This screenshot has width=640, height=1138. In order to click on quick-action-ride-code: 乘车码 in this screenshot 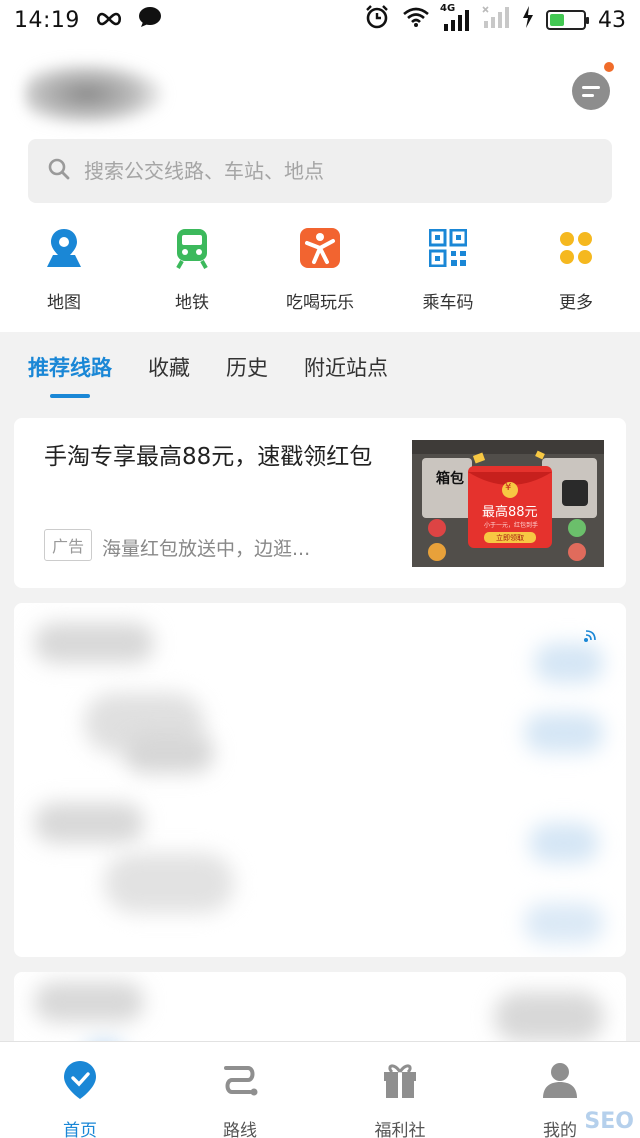, I will do `click(448, 269)`.